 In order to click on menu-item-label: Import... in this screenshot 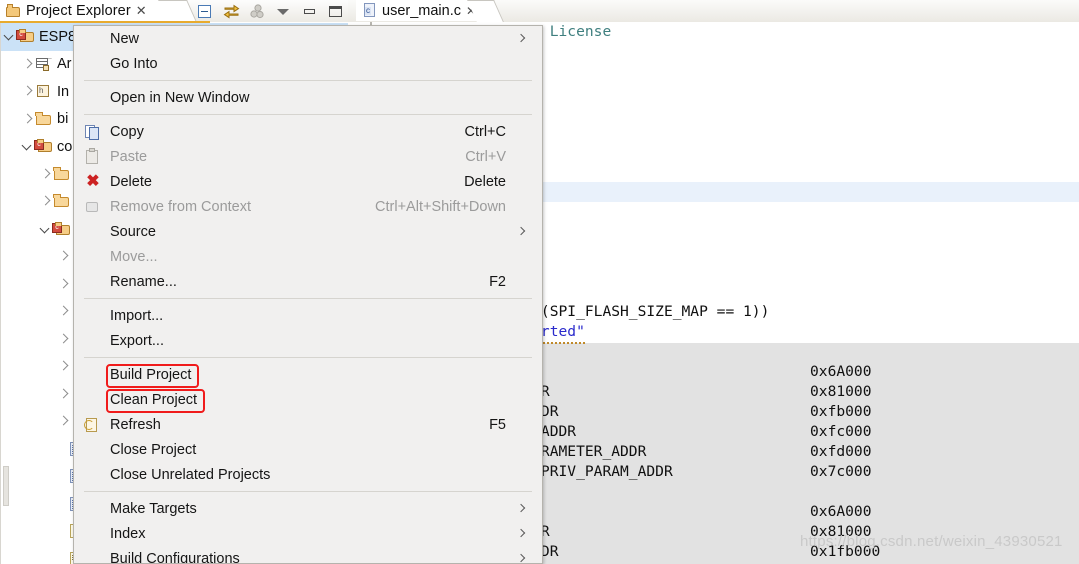, I will do `click(137, 315)`.